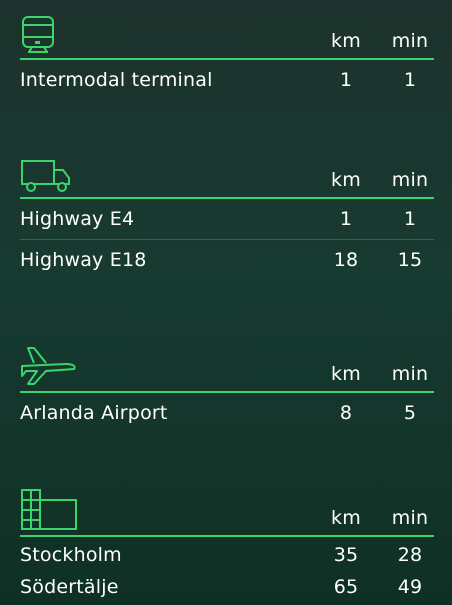 The image size is (452, 605). What do you see at coordinates (227, 555) in the screenshot?
I see `table-row: Stockholm 35 28` at bounding box center [227, 555].